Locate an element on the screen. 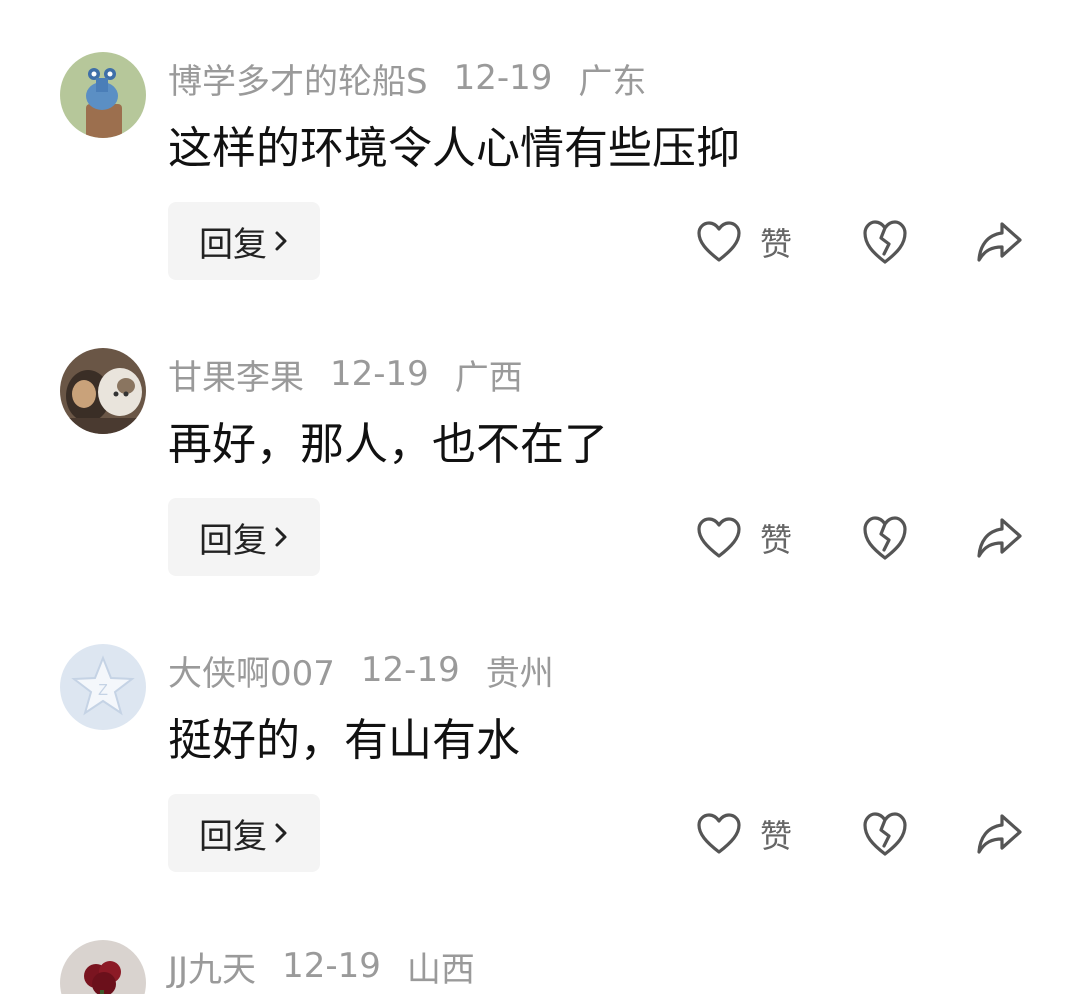  avatar: Z is located at coordinates (103, 687).